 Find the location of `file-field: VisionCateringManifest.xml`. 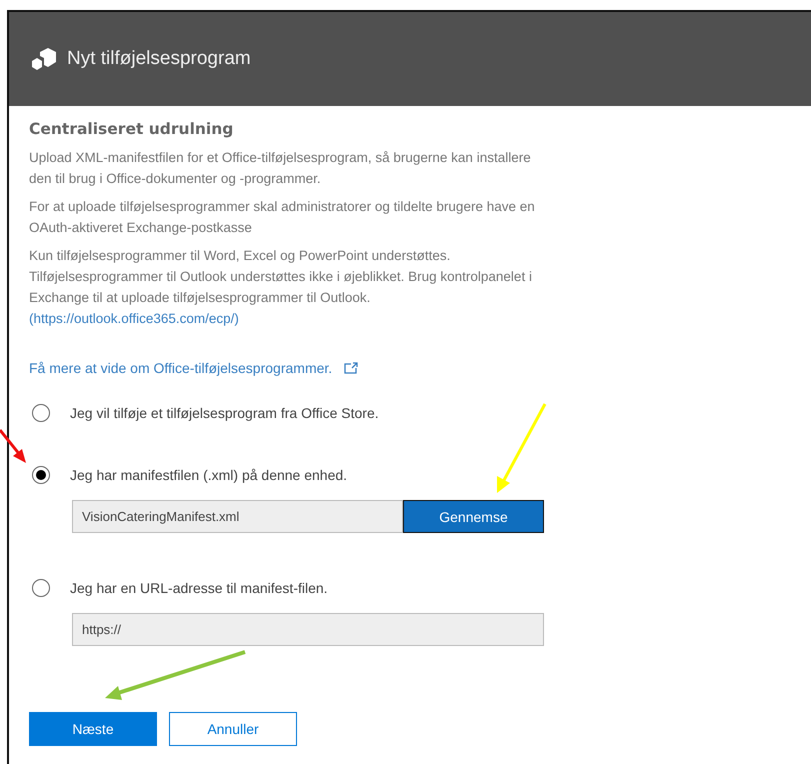

file-field: VisionCateringManifest.xml is located at coordinates (237, 516).